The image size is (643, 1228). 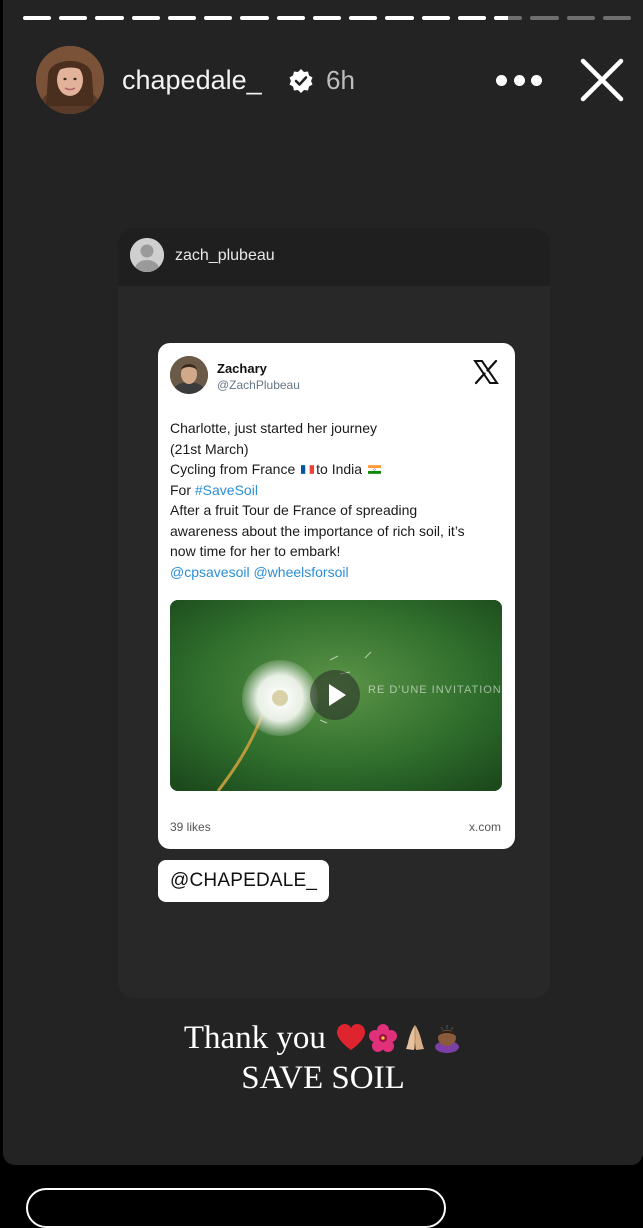 I want to click on tweet-author-name: Zachary, so click(x=242, y=368).